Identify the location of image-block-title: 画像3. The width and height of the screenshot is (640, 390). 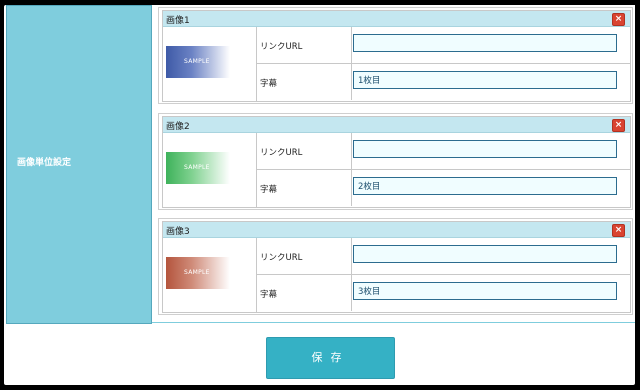
(178, 232).